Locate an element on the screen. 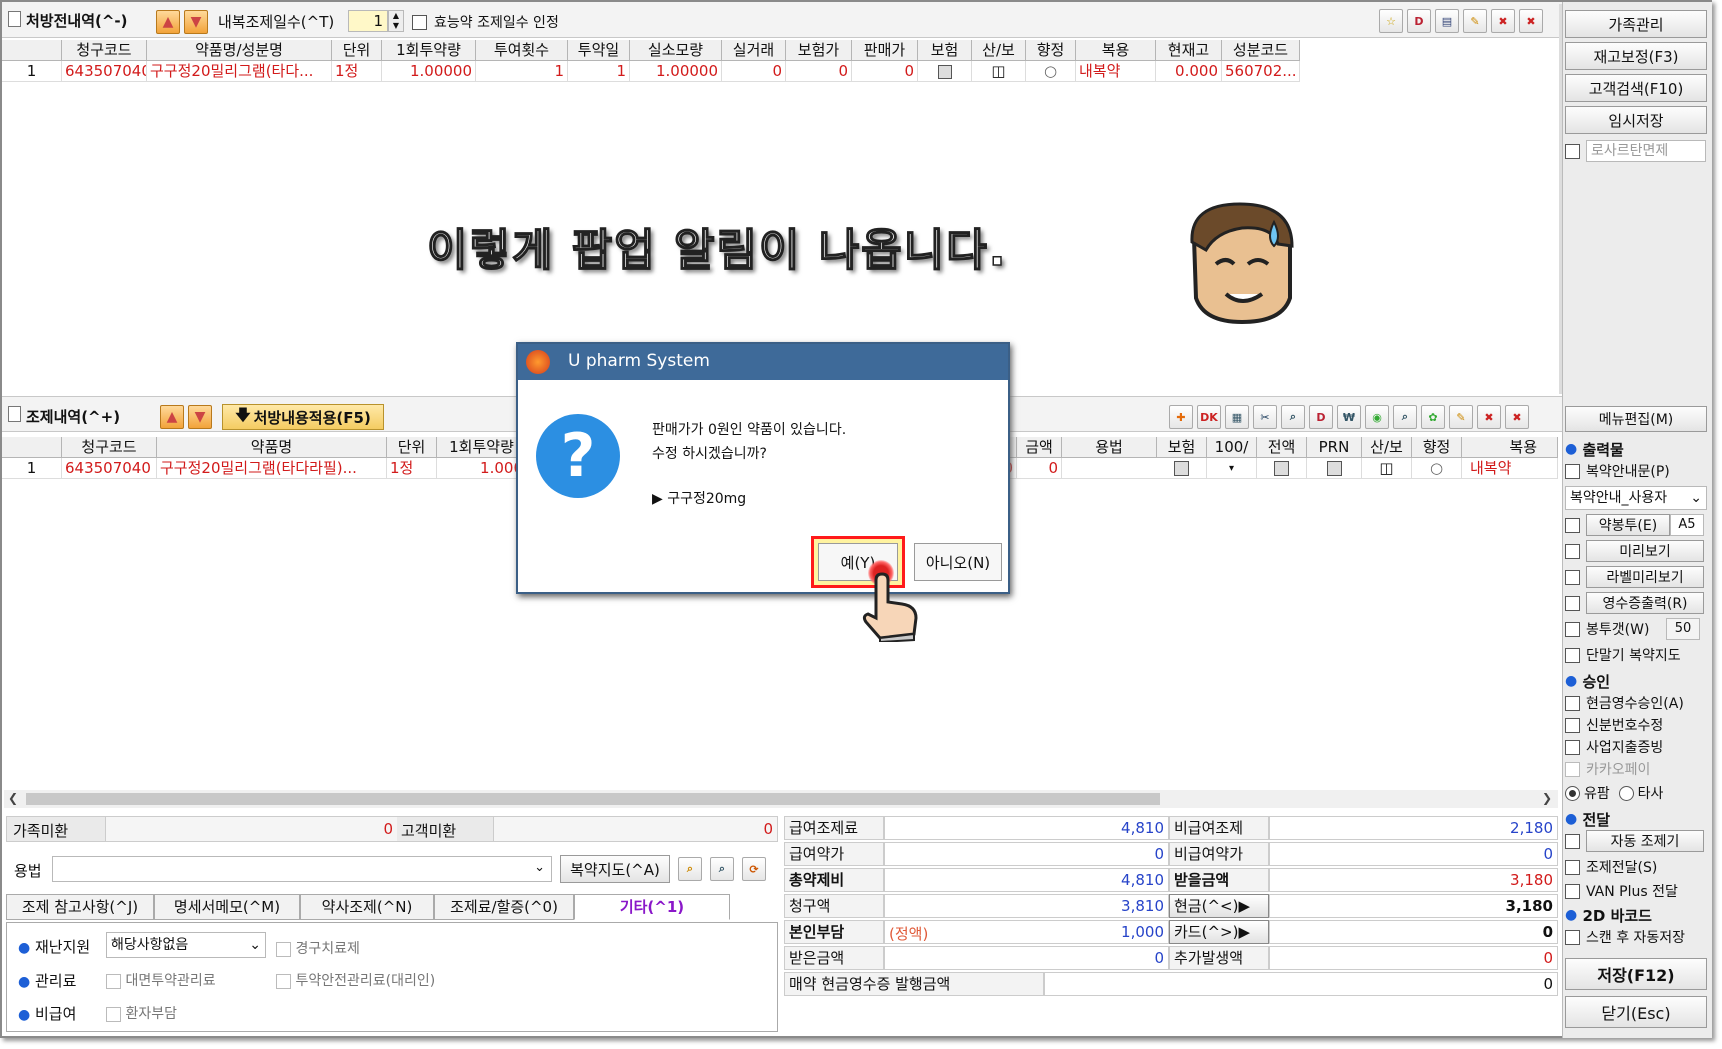 This screenshot has height=1049, width=1722. receipt-checkbox is located at coordinates (1572, 603).